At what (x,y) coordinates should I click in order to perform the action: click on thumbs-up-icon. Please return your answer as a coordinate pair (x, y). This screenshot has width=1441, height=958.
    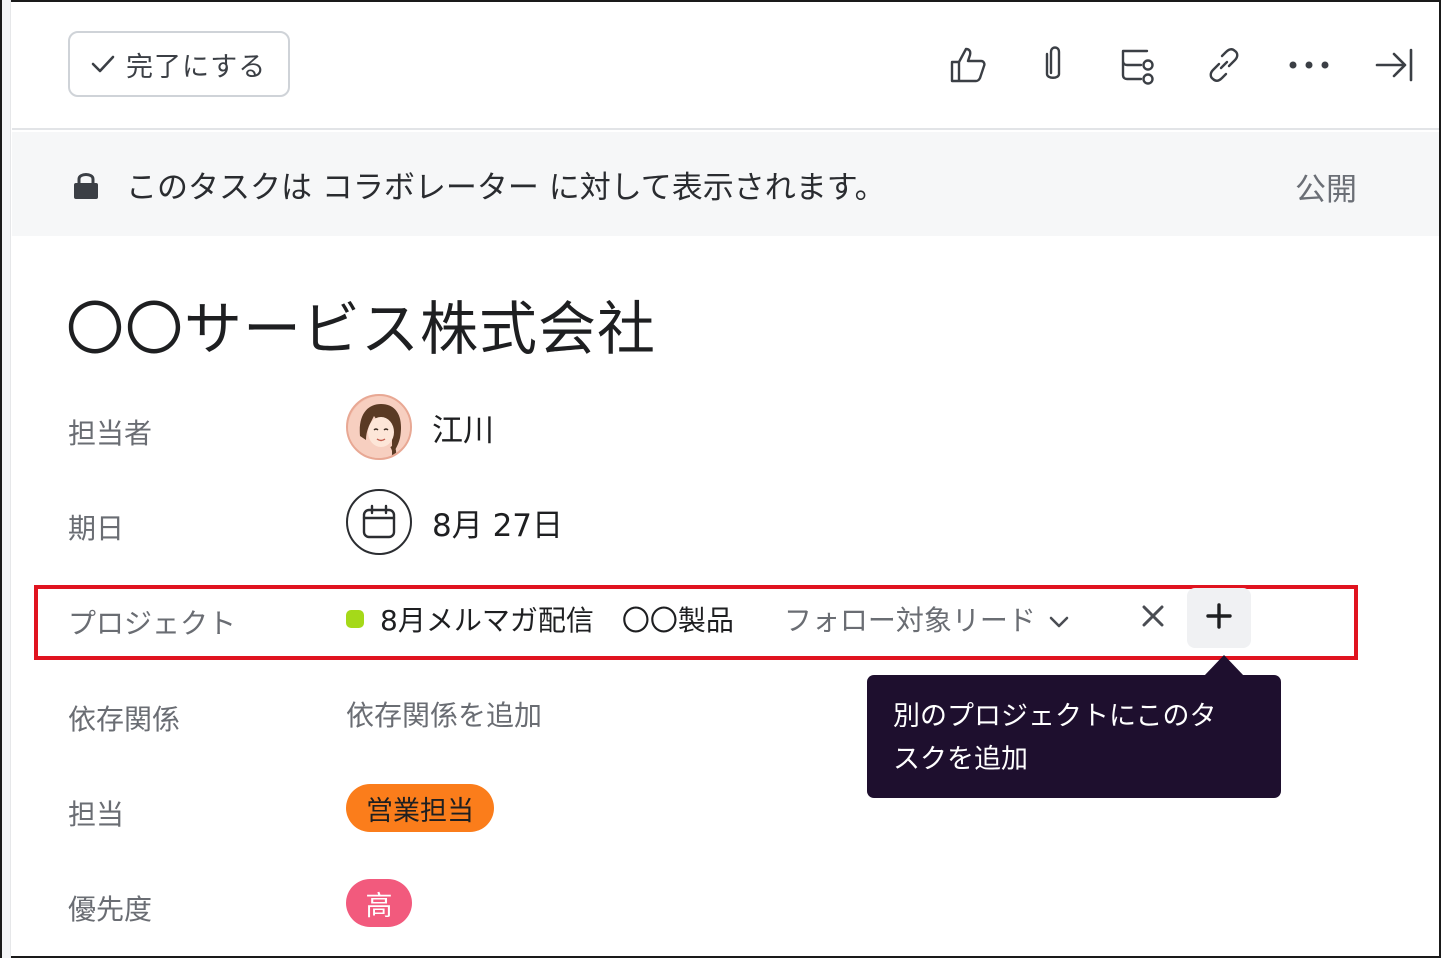
    Looking at the image, I should click on (968, 65).